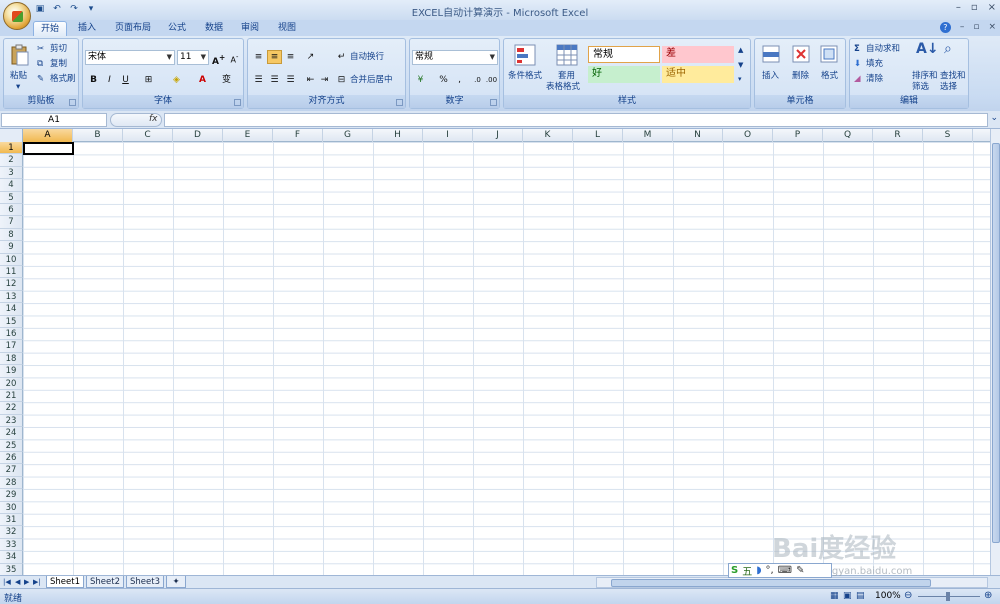 The image size is (1000, 604). I want to click on row-header-23: 23, so click(11, 421).